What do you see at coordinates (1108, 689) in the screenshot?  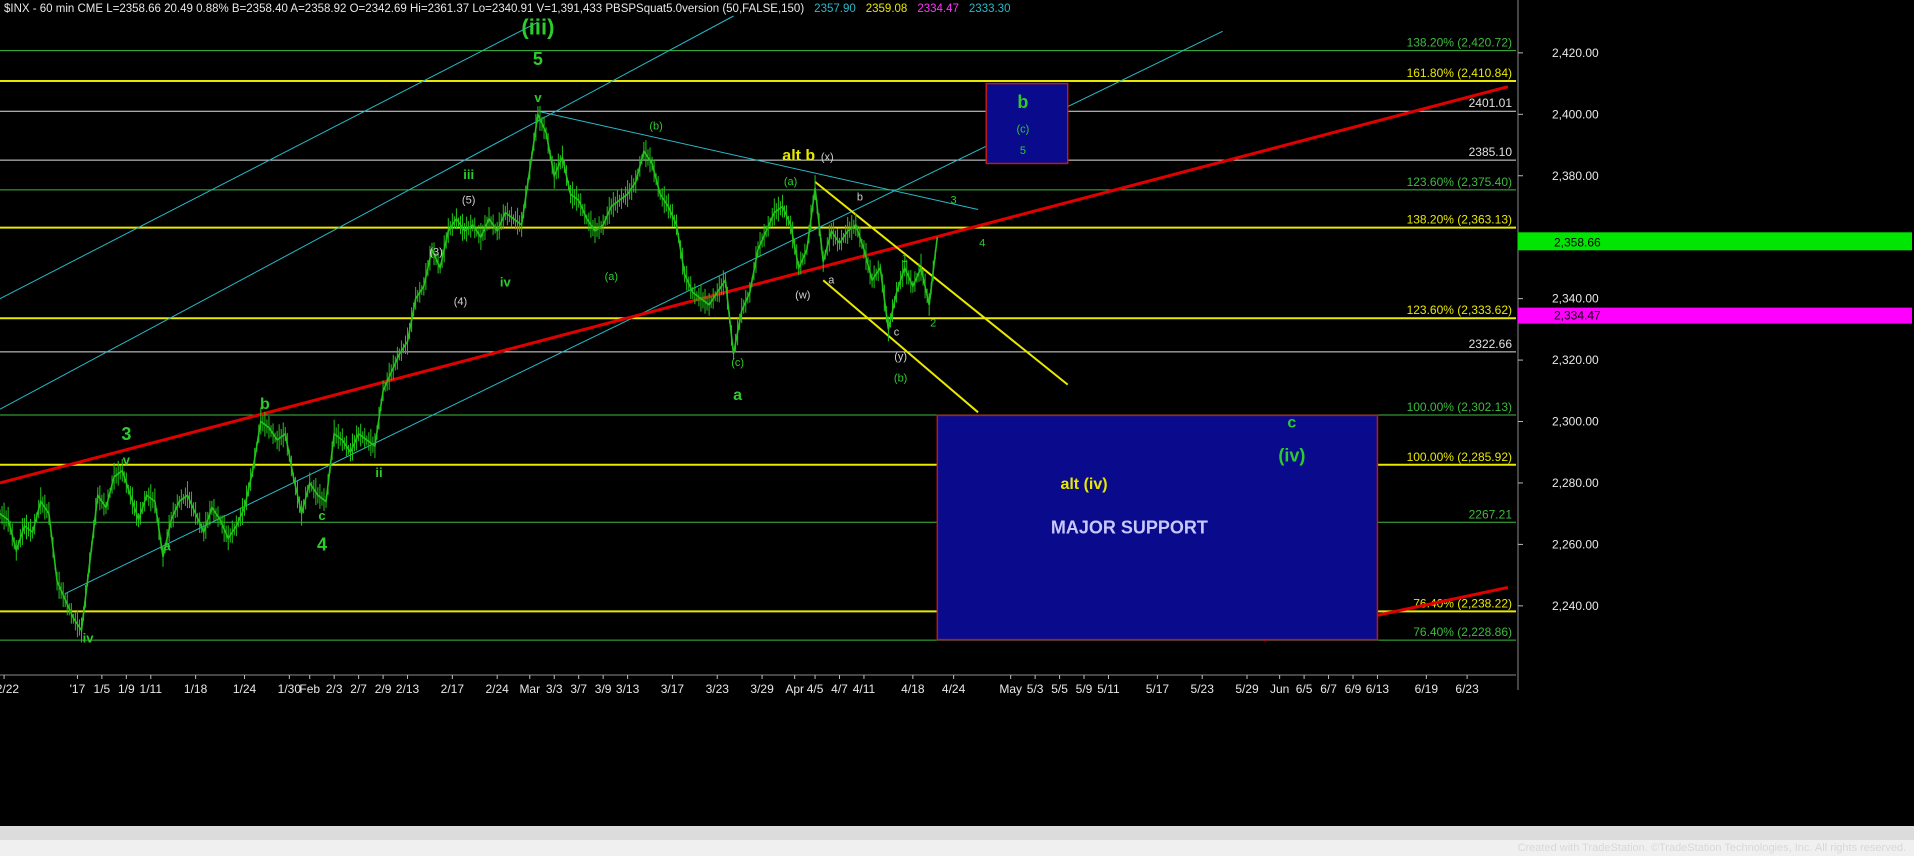 I see `x-tick-label: 5/11` at bounding box center [1108, 689].